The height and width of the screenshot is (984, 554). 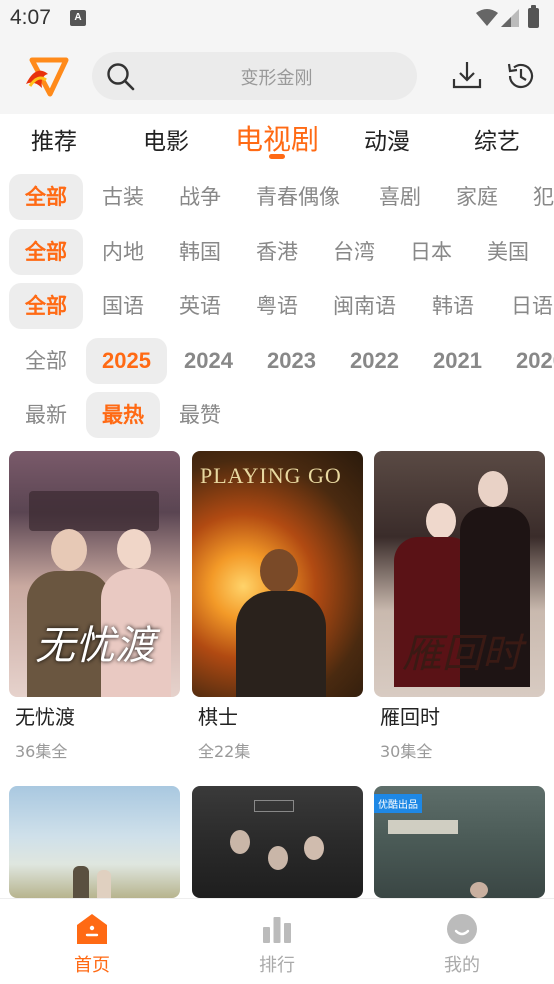 What do you see at coordinates (94, 574) in the screenshot?
I see `poster-image: 无忧渡` at bounding box center [94, 574].